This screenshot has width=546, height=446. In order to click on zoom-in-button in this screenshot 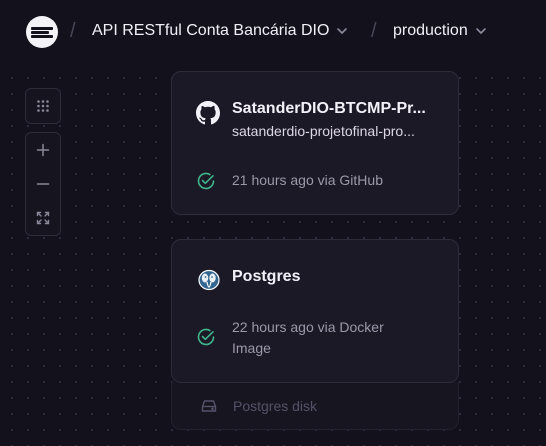, I will do `click(43, 150)`.